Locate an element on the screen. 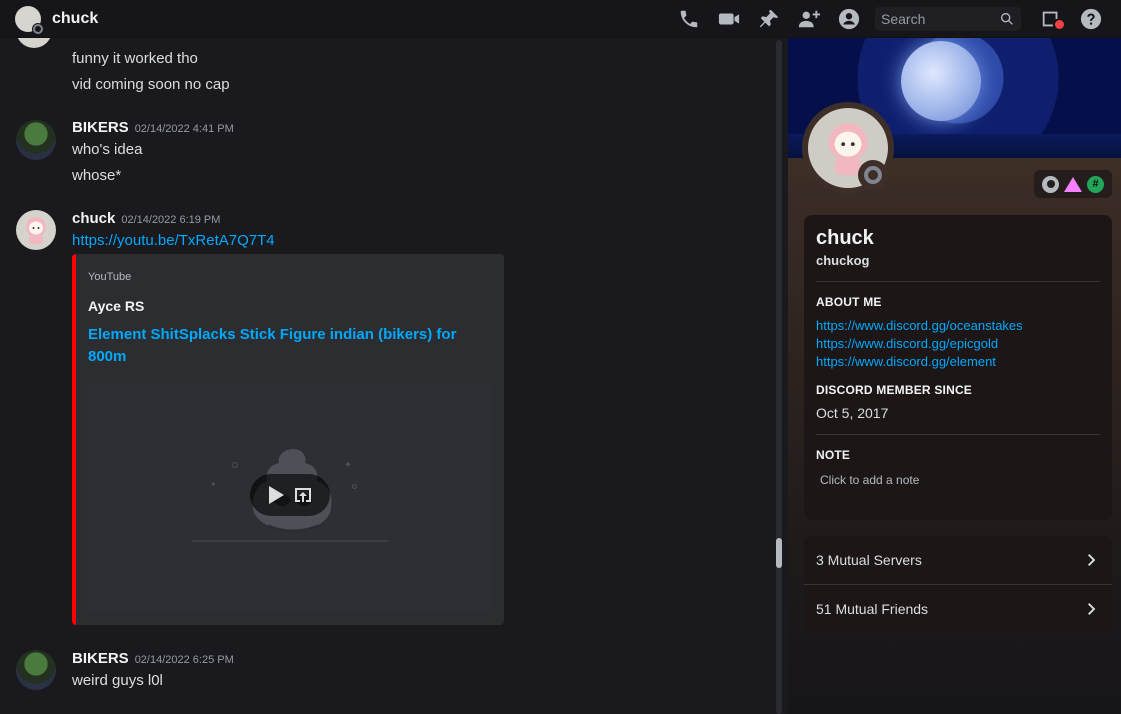 The width and height of the screenshot is (1121, 714). video-controls is located at coordinates (290, 495).